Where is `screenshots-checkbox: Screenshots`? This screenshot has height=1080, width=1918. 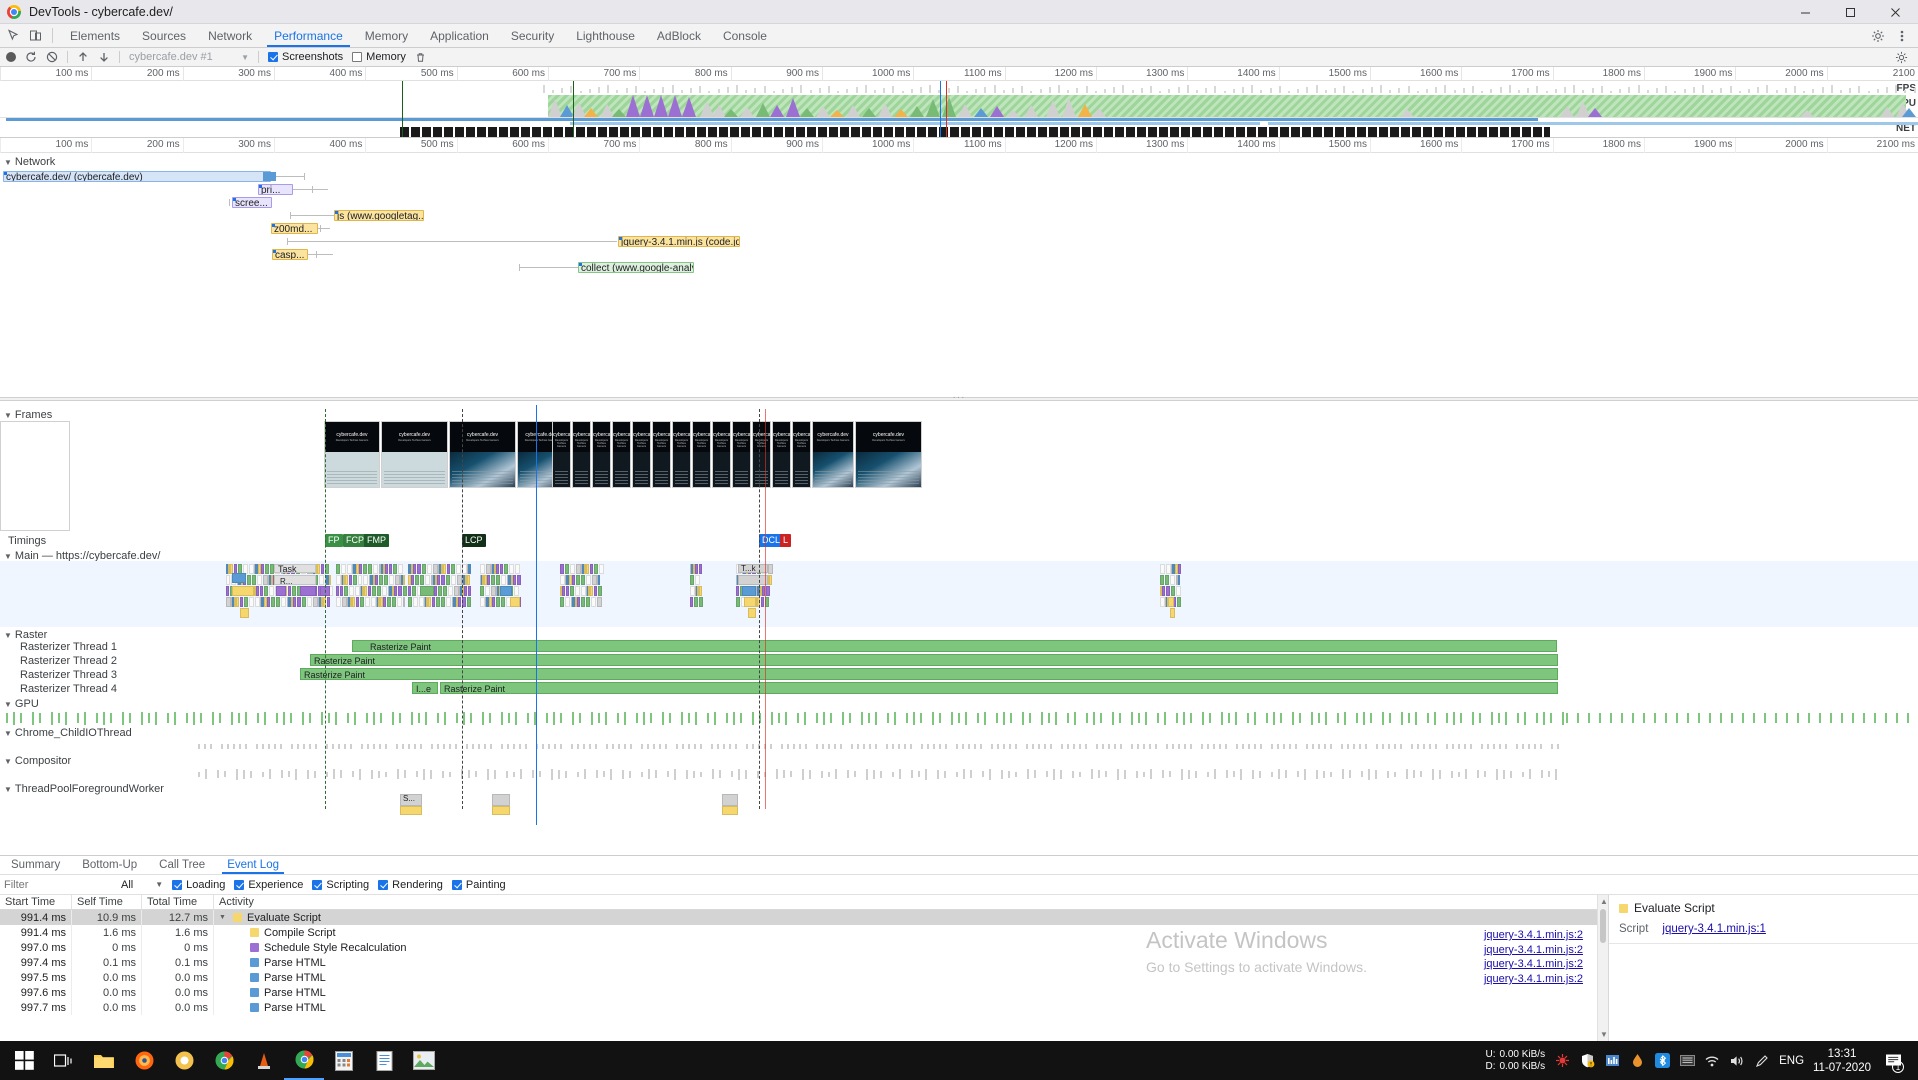
screenshots-checkbox: Screenshots is located at coordinates (305, 57).